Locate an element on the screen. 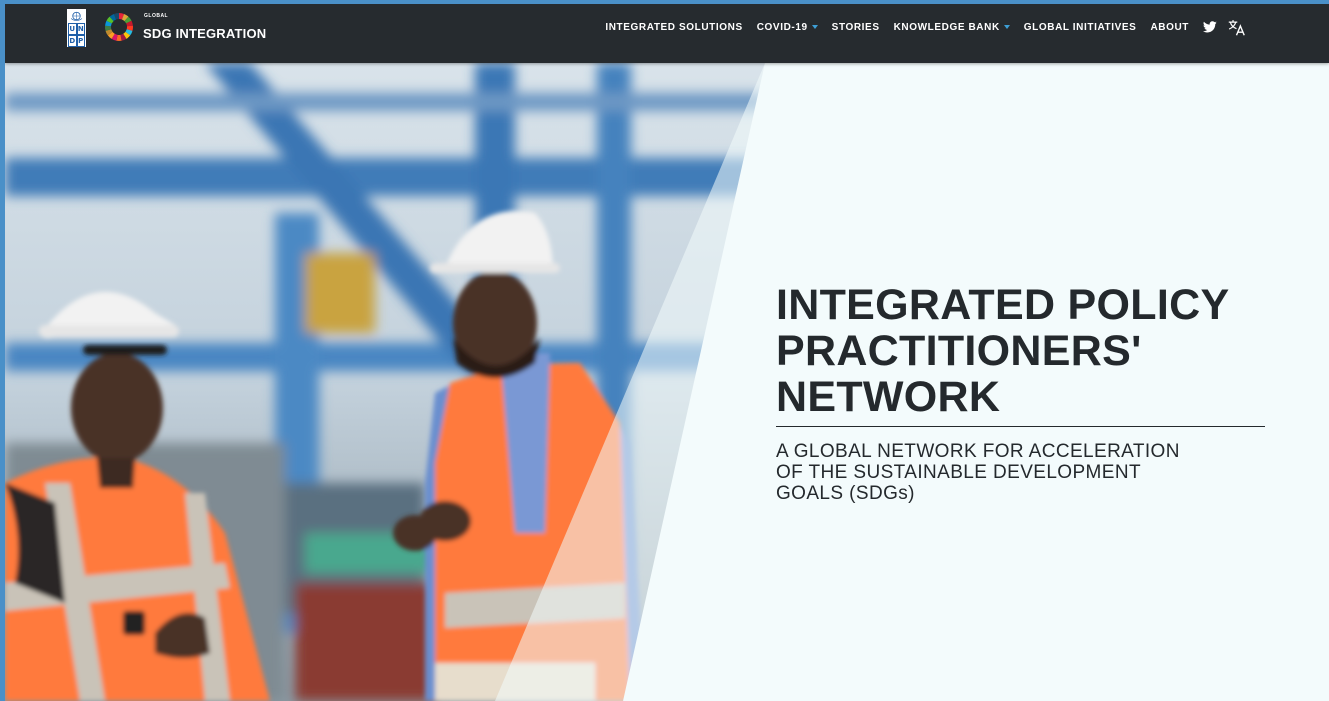  sdg-wheel-icon is located at coordinates (119, 27).